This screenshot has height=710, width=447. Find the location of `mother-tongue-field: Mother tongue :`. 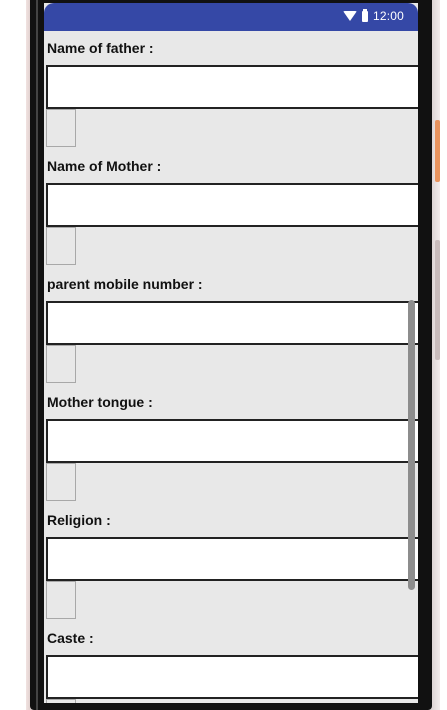

mother-tongue-field: Mother tongue : is located at coordinates (231, 444).